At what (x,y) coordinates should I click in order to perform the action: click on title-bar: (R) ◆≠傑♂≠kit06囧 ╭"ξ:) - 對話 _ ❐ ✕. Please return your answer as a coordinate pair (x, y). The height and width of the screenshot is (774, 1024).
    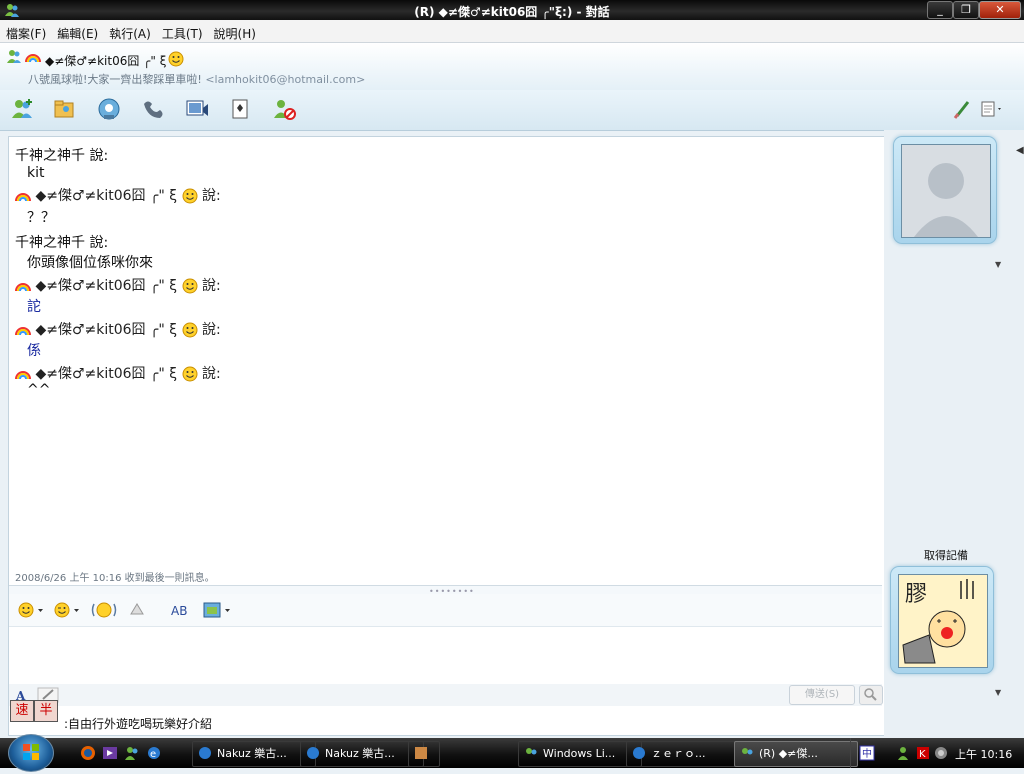
    Looking at the image, I should click on (512, 10).